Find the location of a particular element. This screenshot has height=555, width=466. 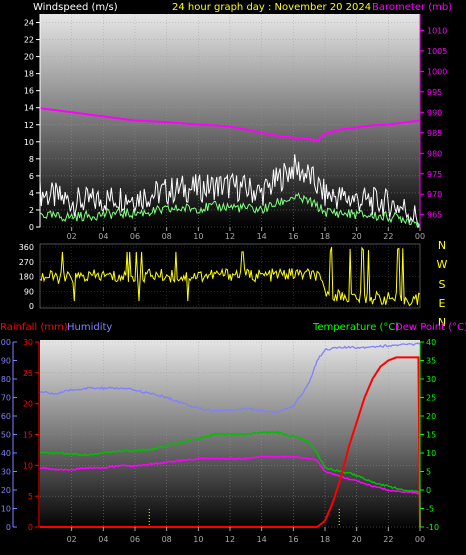

rain-tick-label: 10 is located at coordinates (28, 465).